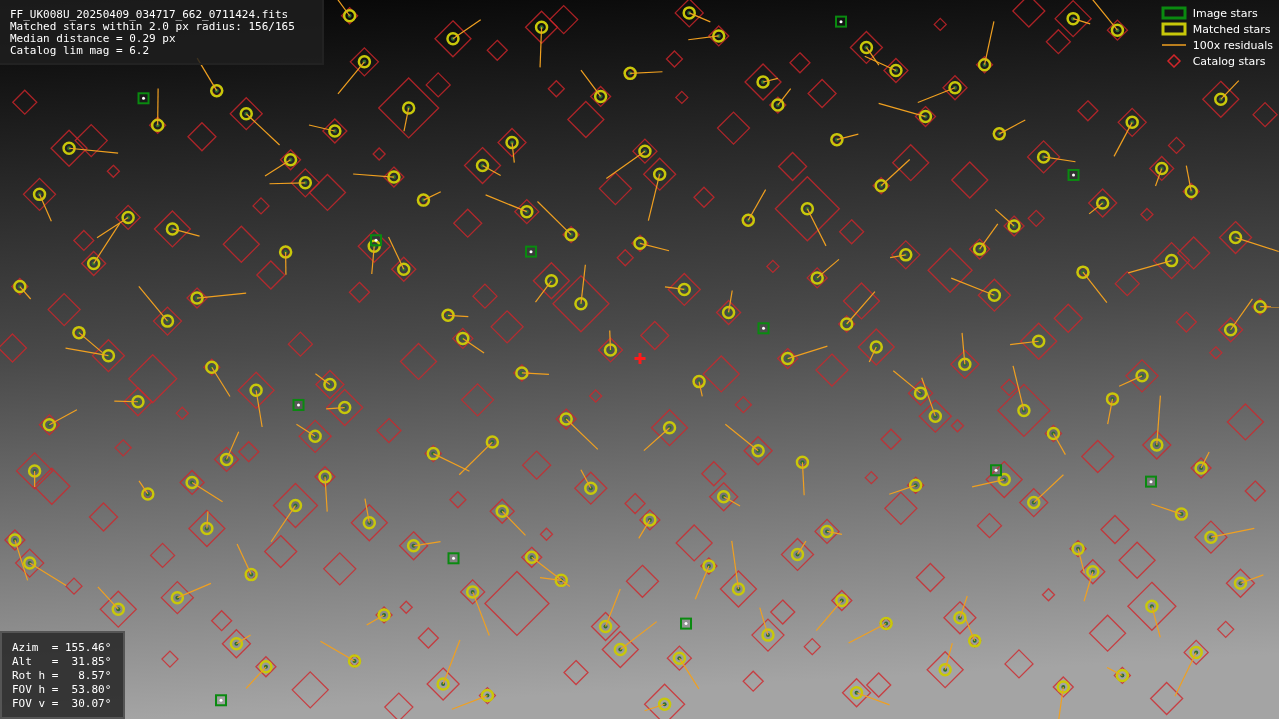 This screenshot has width=1279, height=719. I want to click on info-text: Catalog lim mag = 6.2, so click(80, 51).